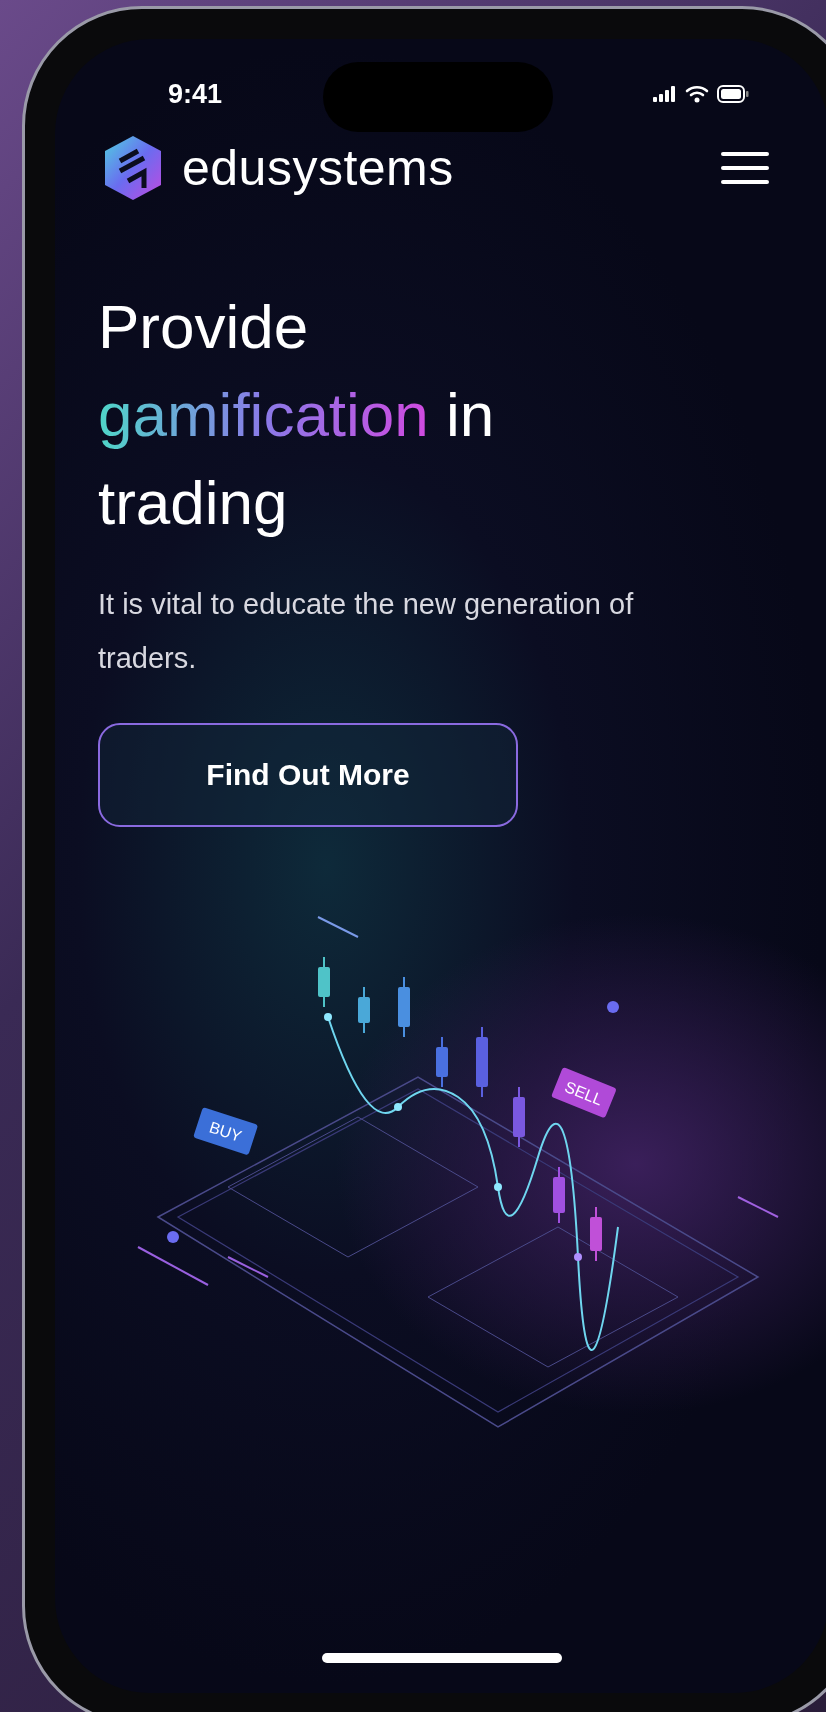 The image size is (826, 1712). I want to click on brand-name: edusystems, so click(318, 168).